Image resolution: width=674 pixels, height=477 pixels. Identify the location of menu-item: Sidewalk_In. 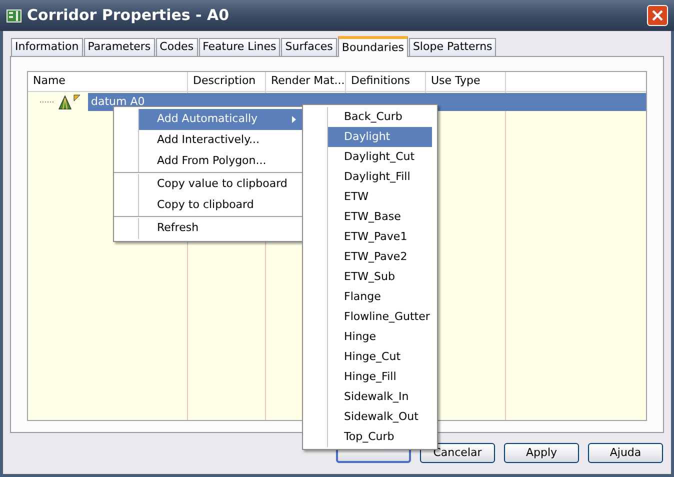
(379, 397).